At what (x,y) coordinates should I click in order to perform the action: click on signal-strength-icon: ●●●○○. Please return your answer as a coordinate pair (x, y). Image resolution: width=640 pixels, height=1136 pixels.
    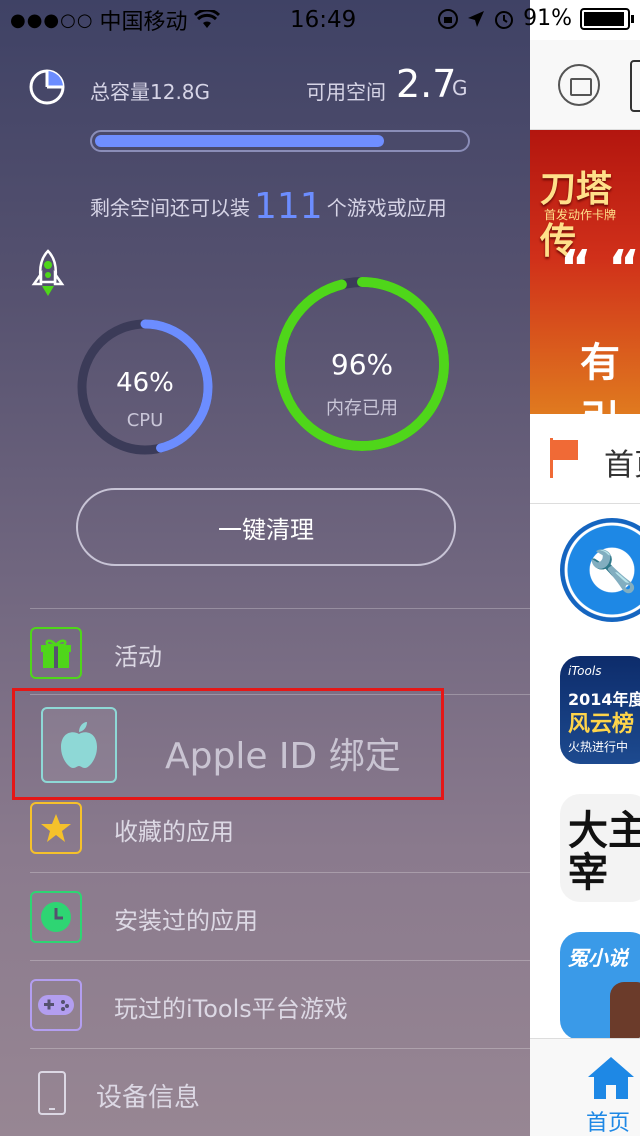
    Looking at the image, I should click on (52, 20).